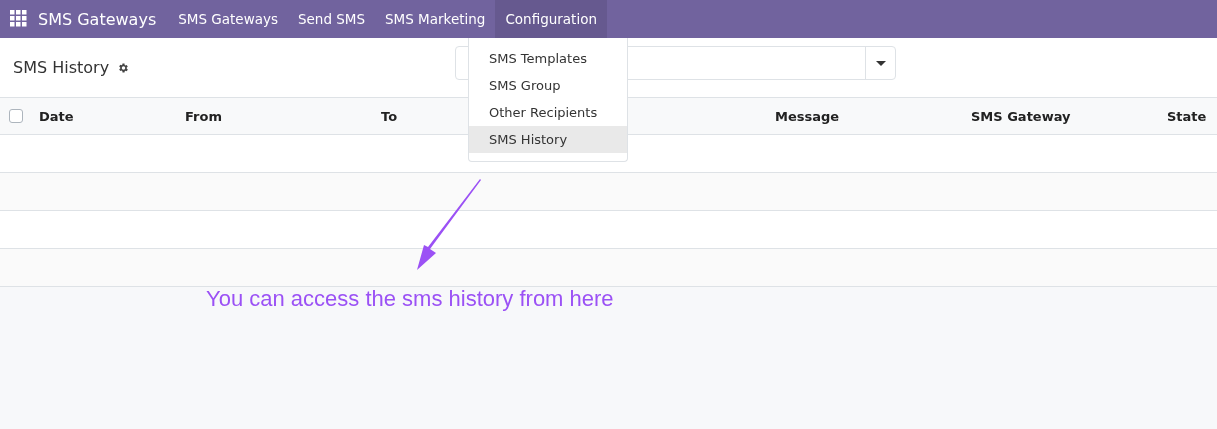 The width and height of the screenshot is (1217, 429). Describe the element at coordinates (807, 116) in the screenshot. I see `column-header: Message` at that location.